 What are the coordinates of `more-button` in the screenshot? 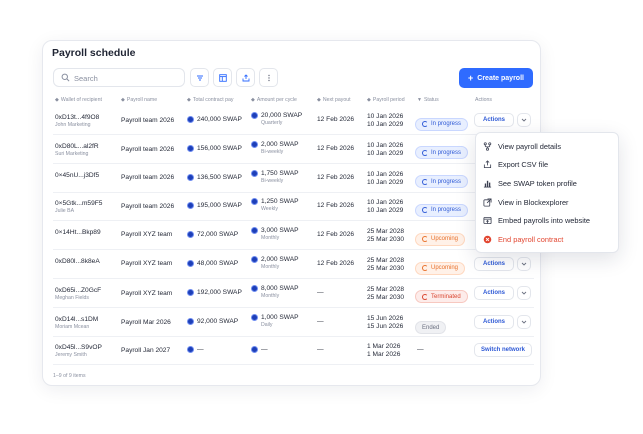 It's located at (268, 77).